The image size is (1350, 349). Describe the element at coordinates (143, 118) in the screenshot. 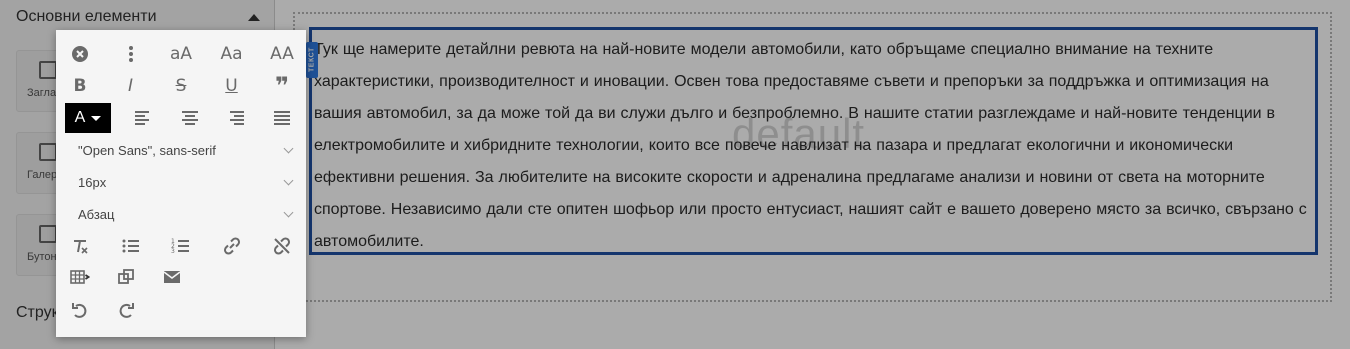

I see `align-left-icon` at that location.